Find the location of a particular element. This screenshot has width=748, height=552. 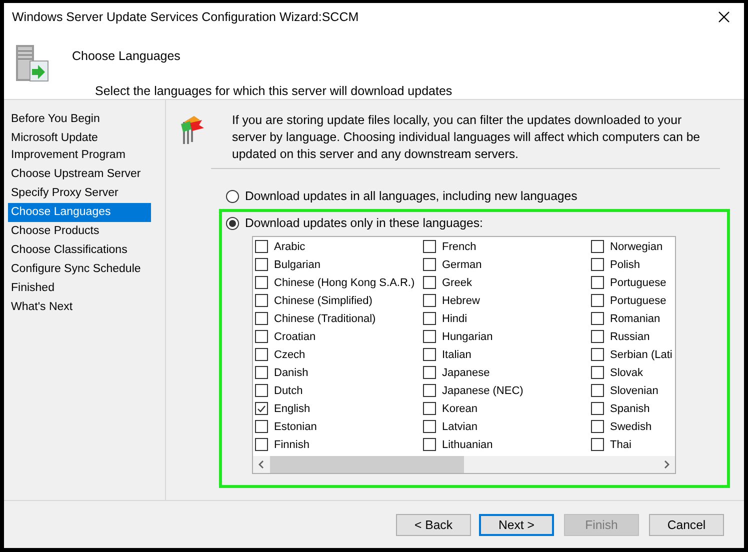

language-label: Bulgarian is located at coordinates (297, 265).